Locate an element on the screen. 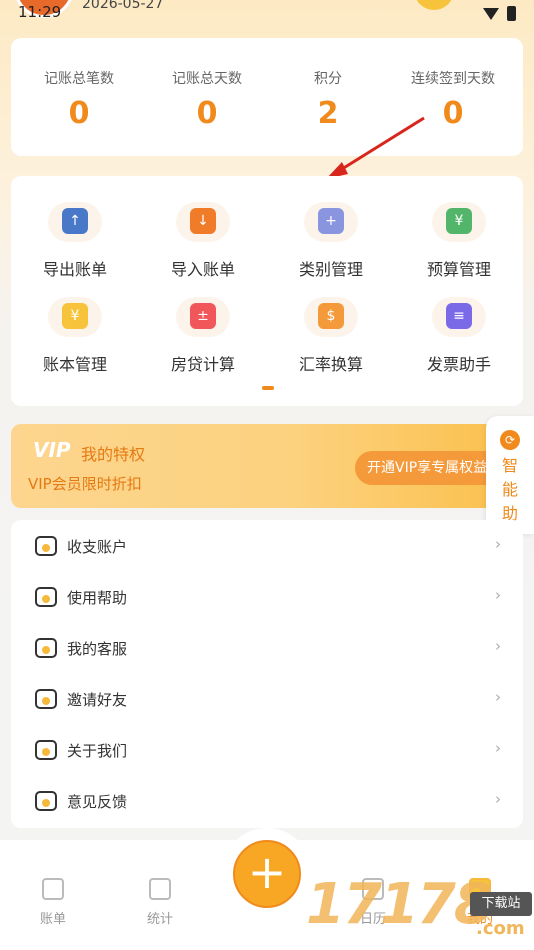 This screenshot has height=950, width=534. stat-label: 记账总天数 is located at coordinates (207, 79).